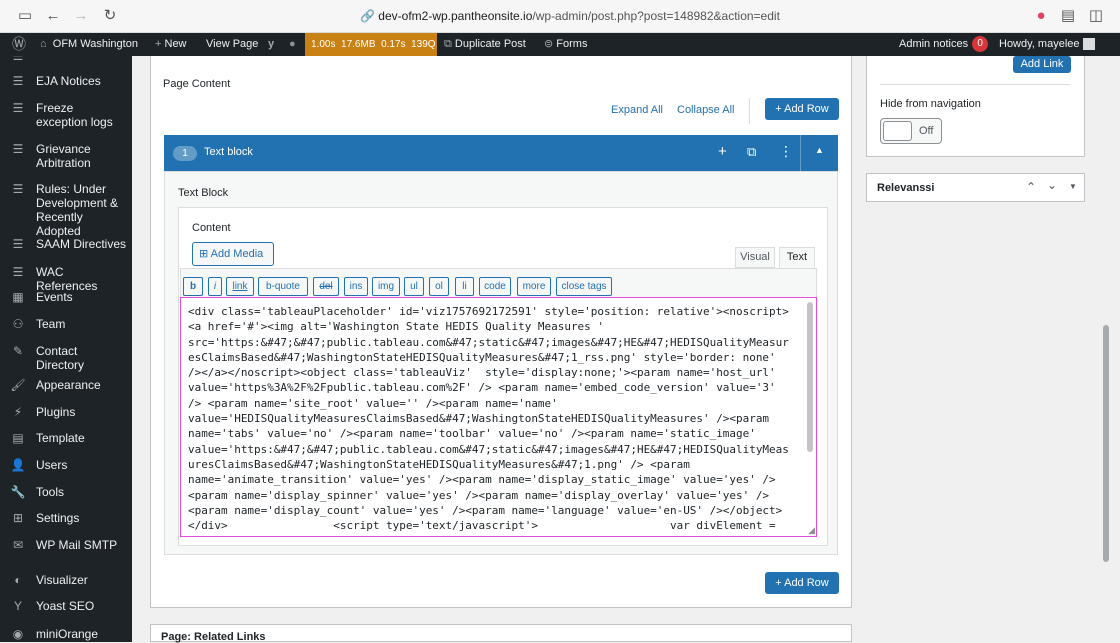 The width and height of the screenshot is (1120, 643). Describe the element at coordinates (495, 286) in the screenshot. I see `quicktag-code-button: code` at that location.